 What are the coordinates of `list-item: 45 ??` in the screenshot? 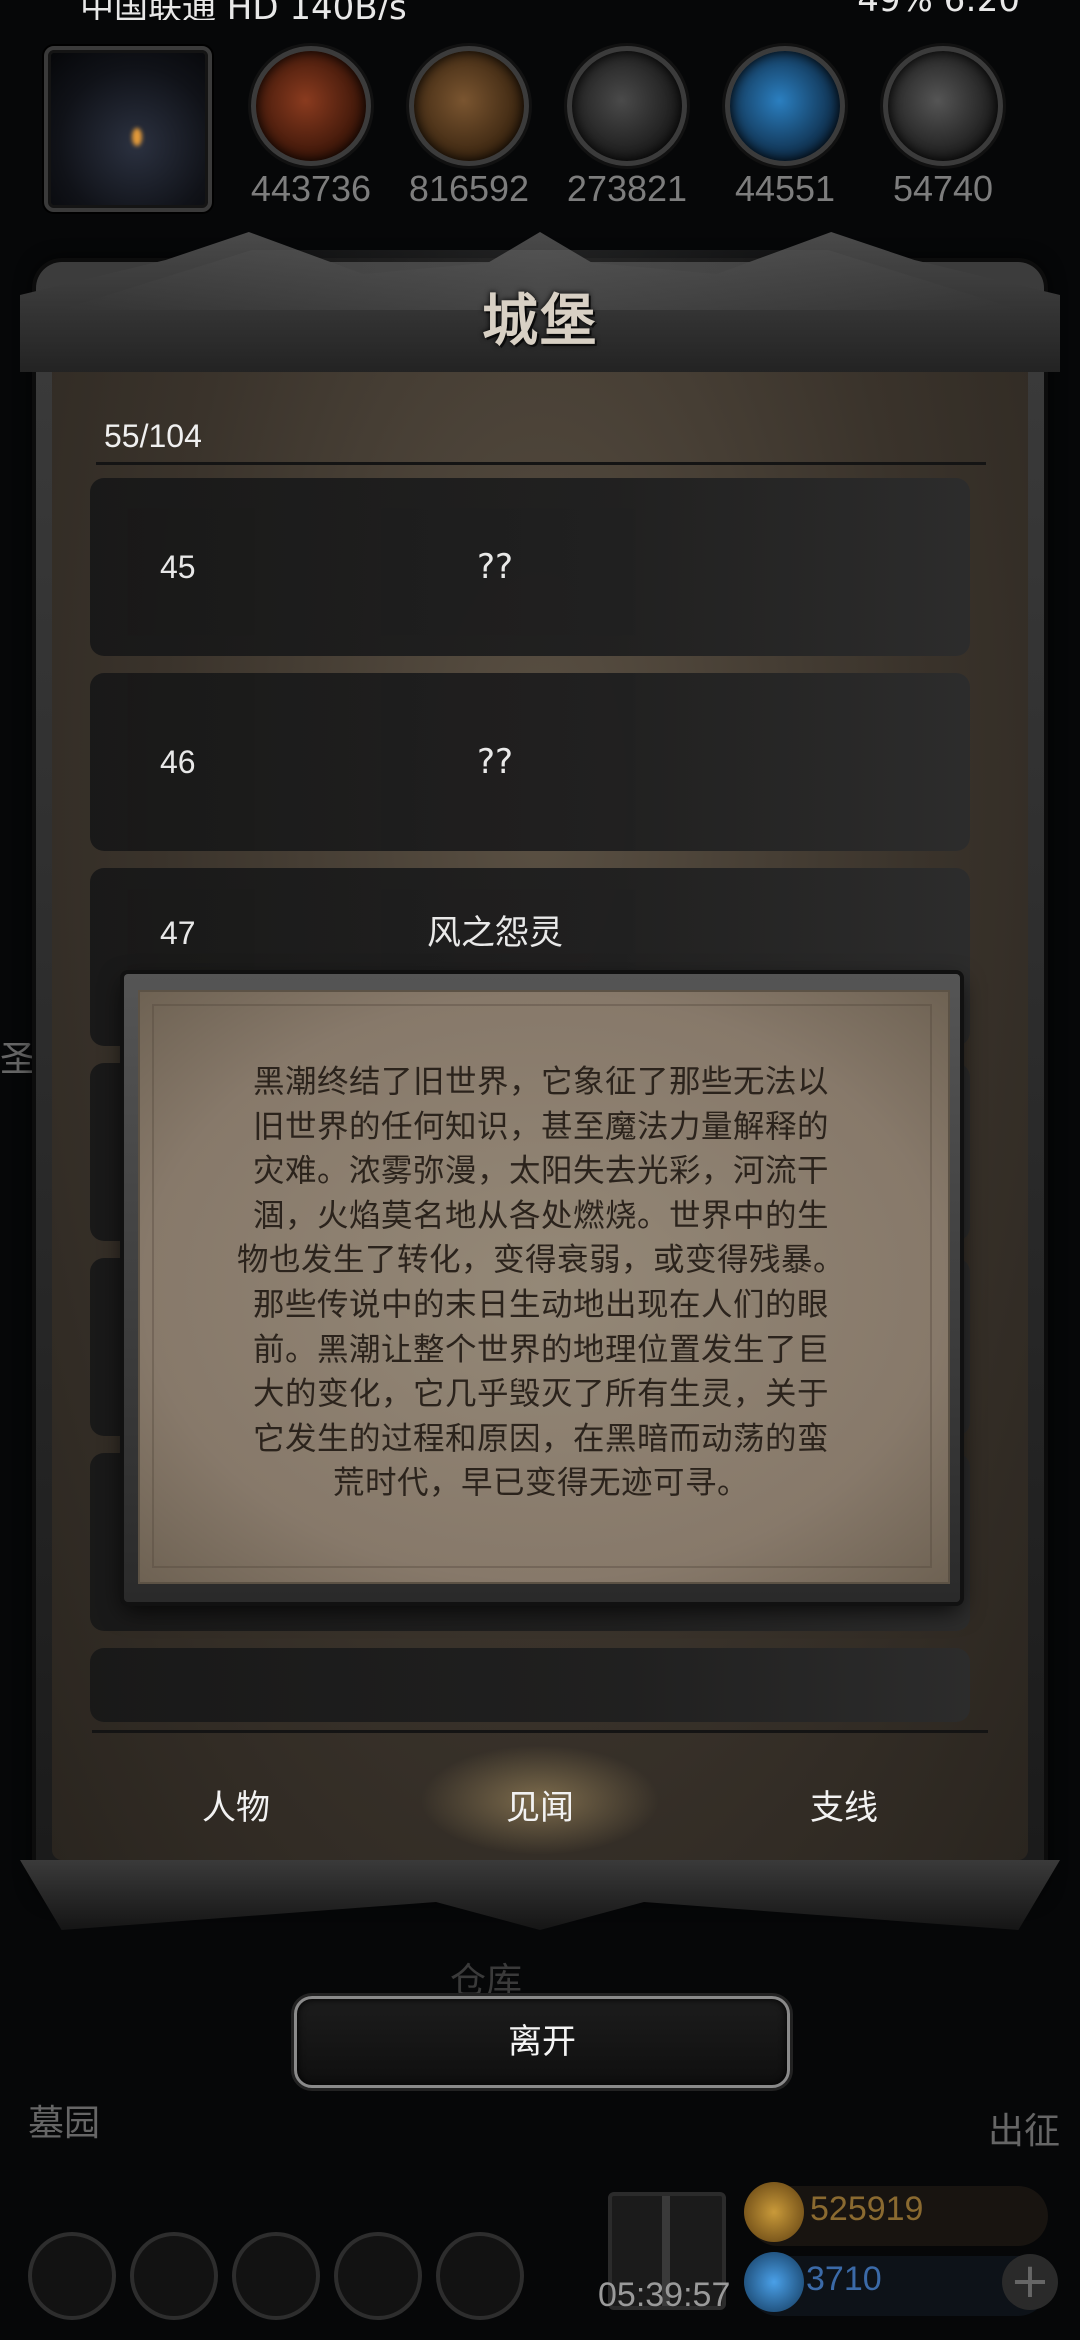 It's located at (530, 567).